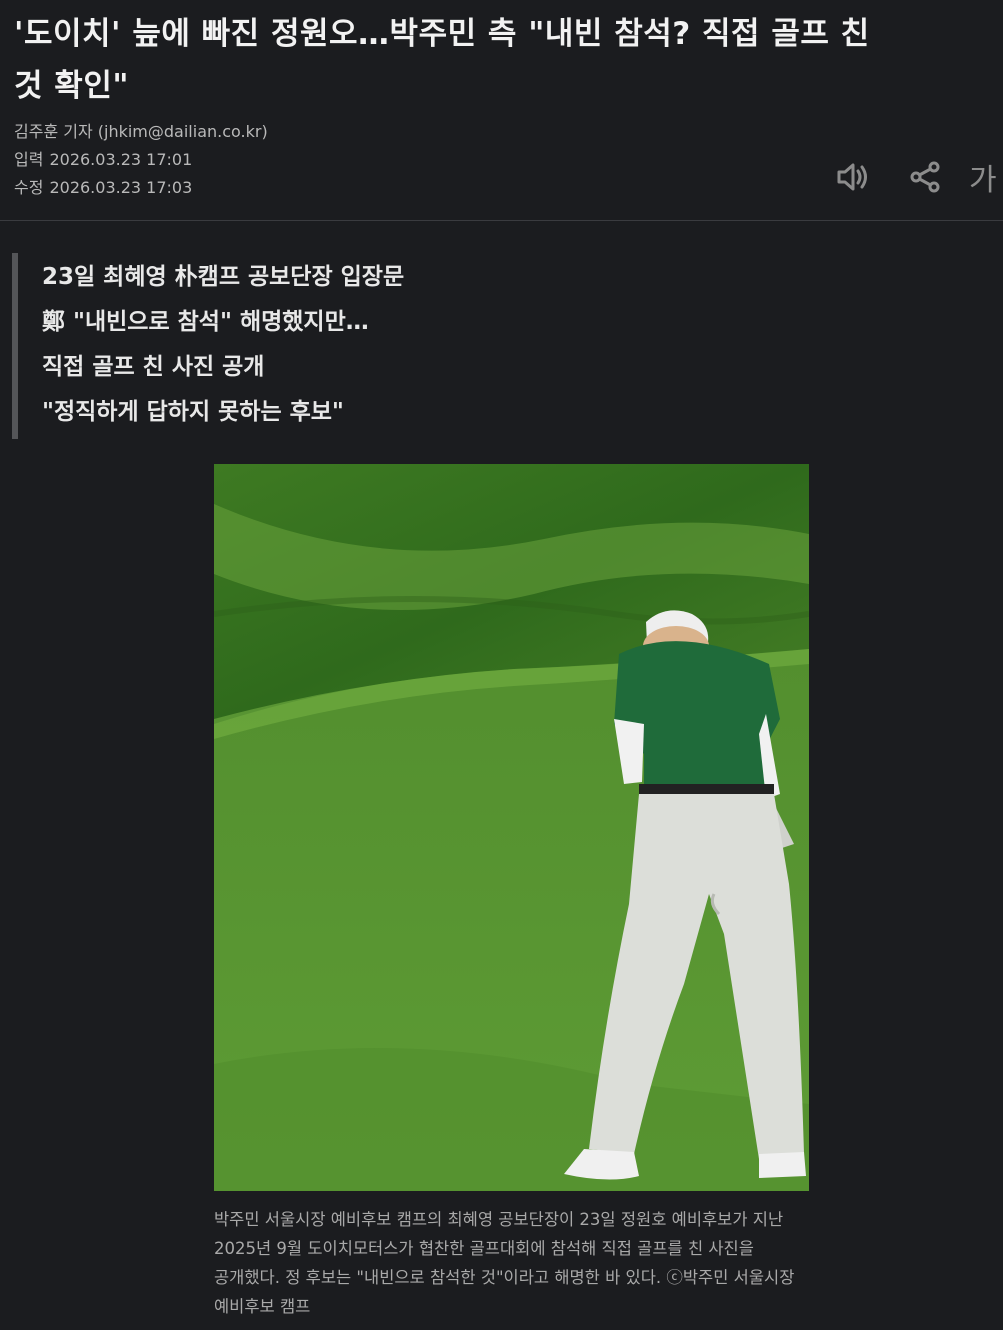 The image size is (1003, 1330). I want to click on summary-line-3: 직접 골프 친 사진 공개, so click(153, 367).